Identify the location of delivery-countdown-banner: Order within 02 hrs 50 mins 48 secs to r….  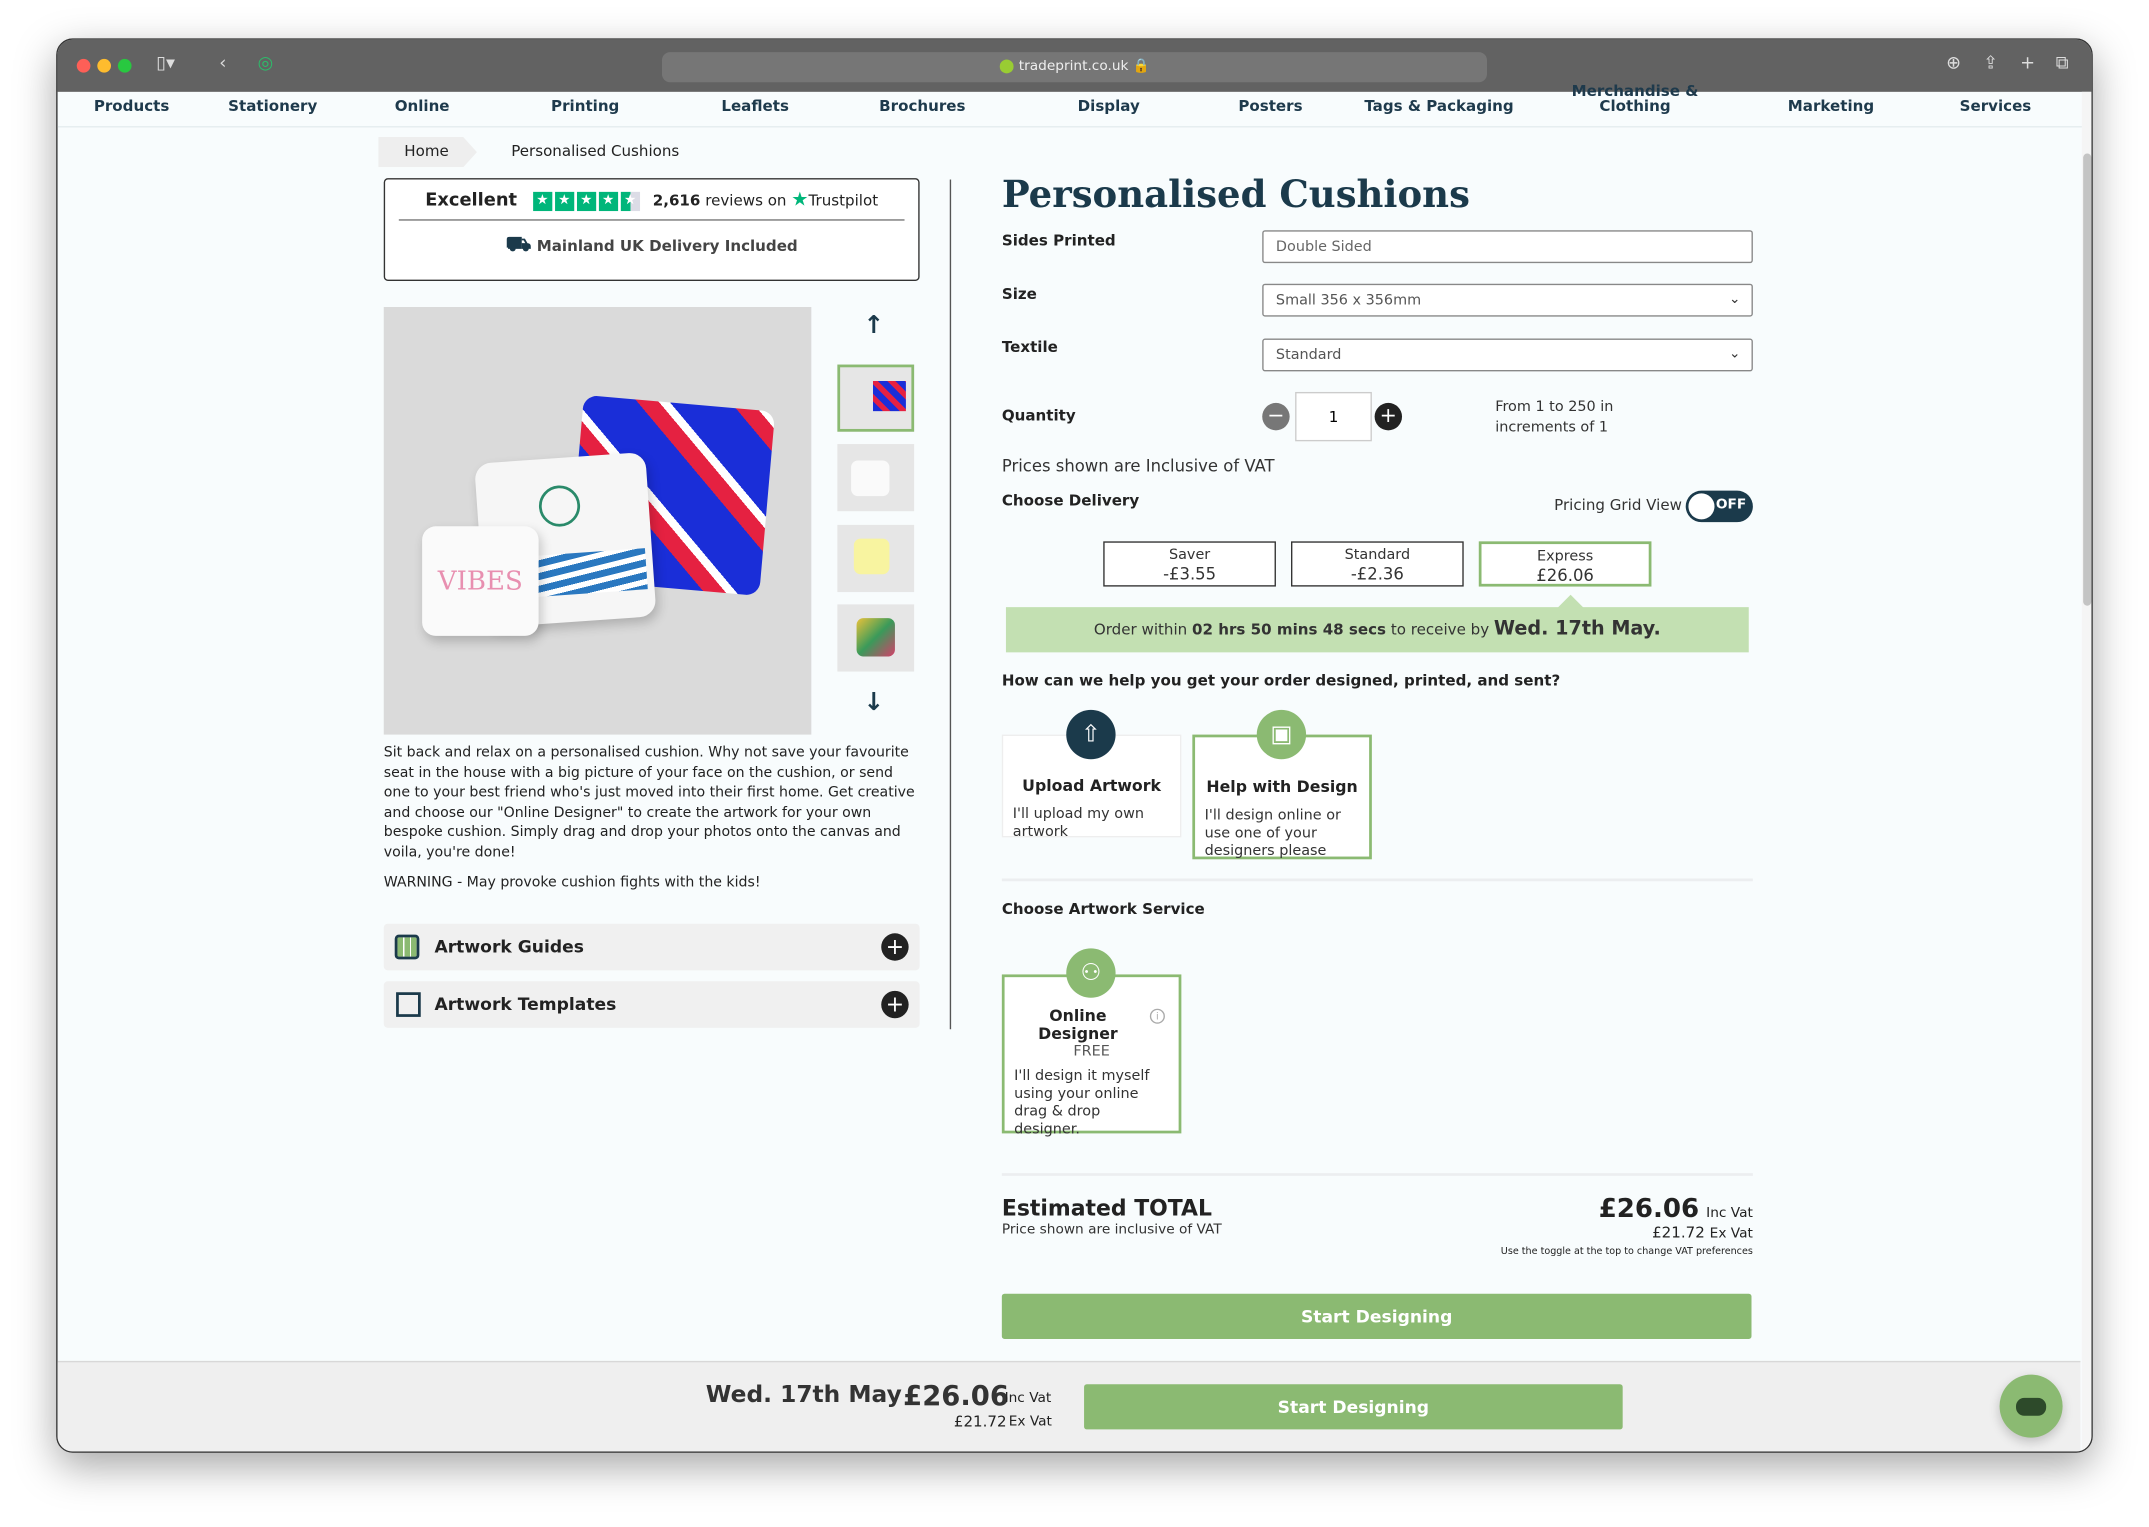
(1377, 630).